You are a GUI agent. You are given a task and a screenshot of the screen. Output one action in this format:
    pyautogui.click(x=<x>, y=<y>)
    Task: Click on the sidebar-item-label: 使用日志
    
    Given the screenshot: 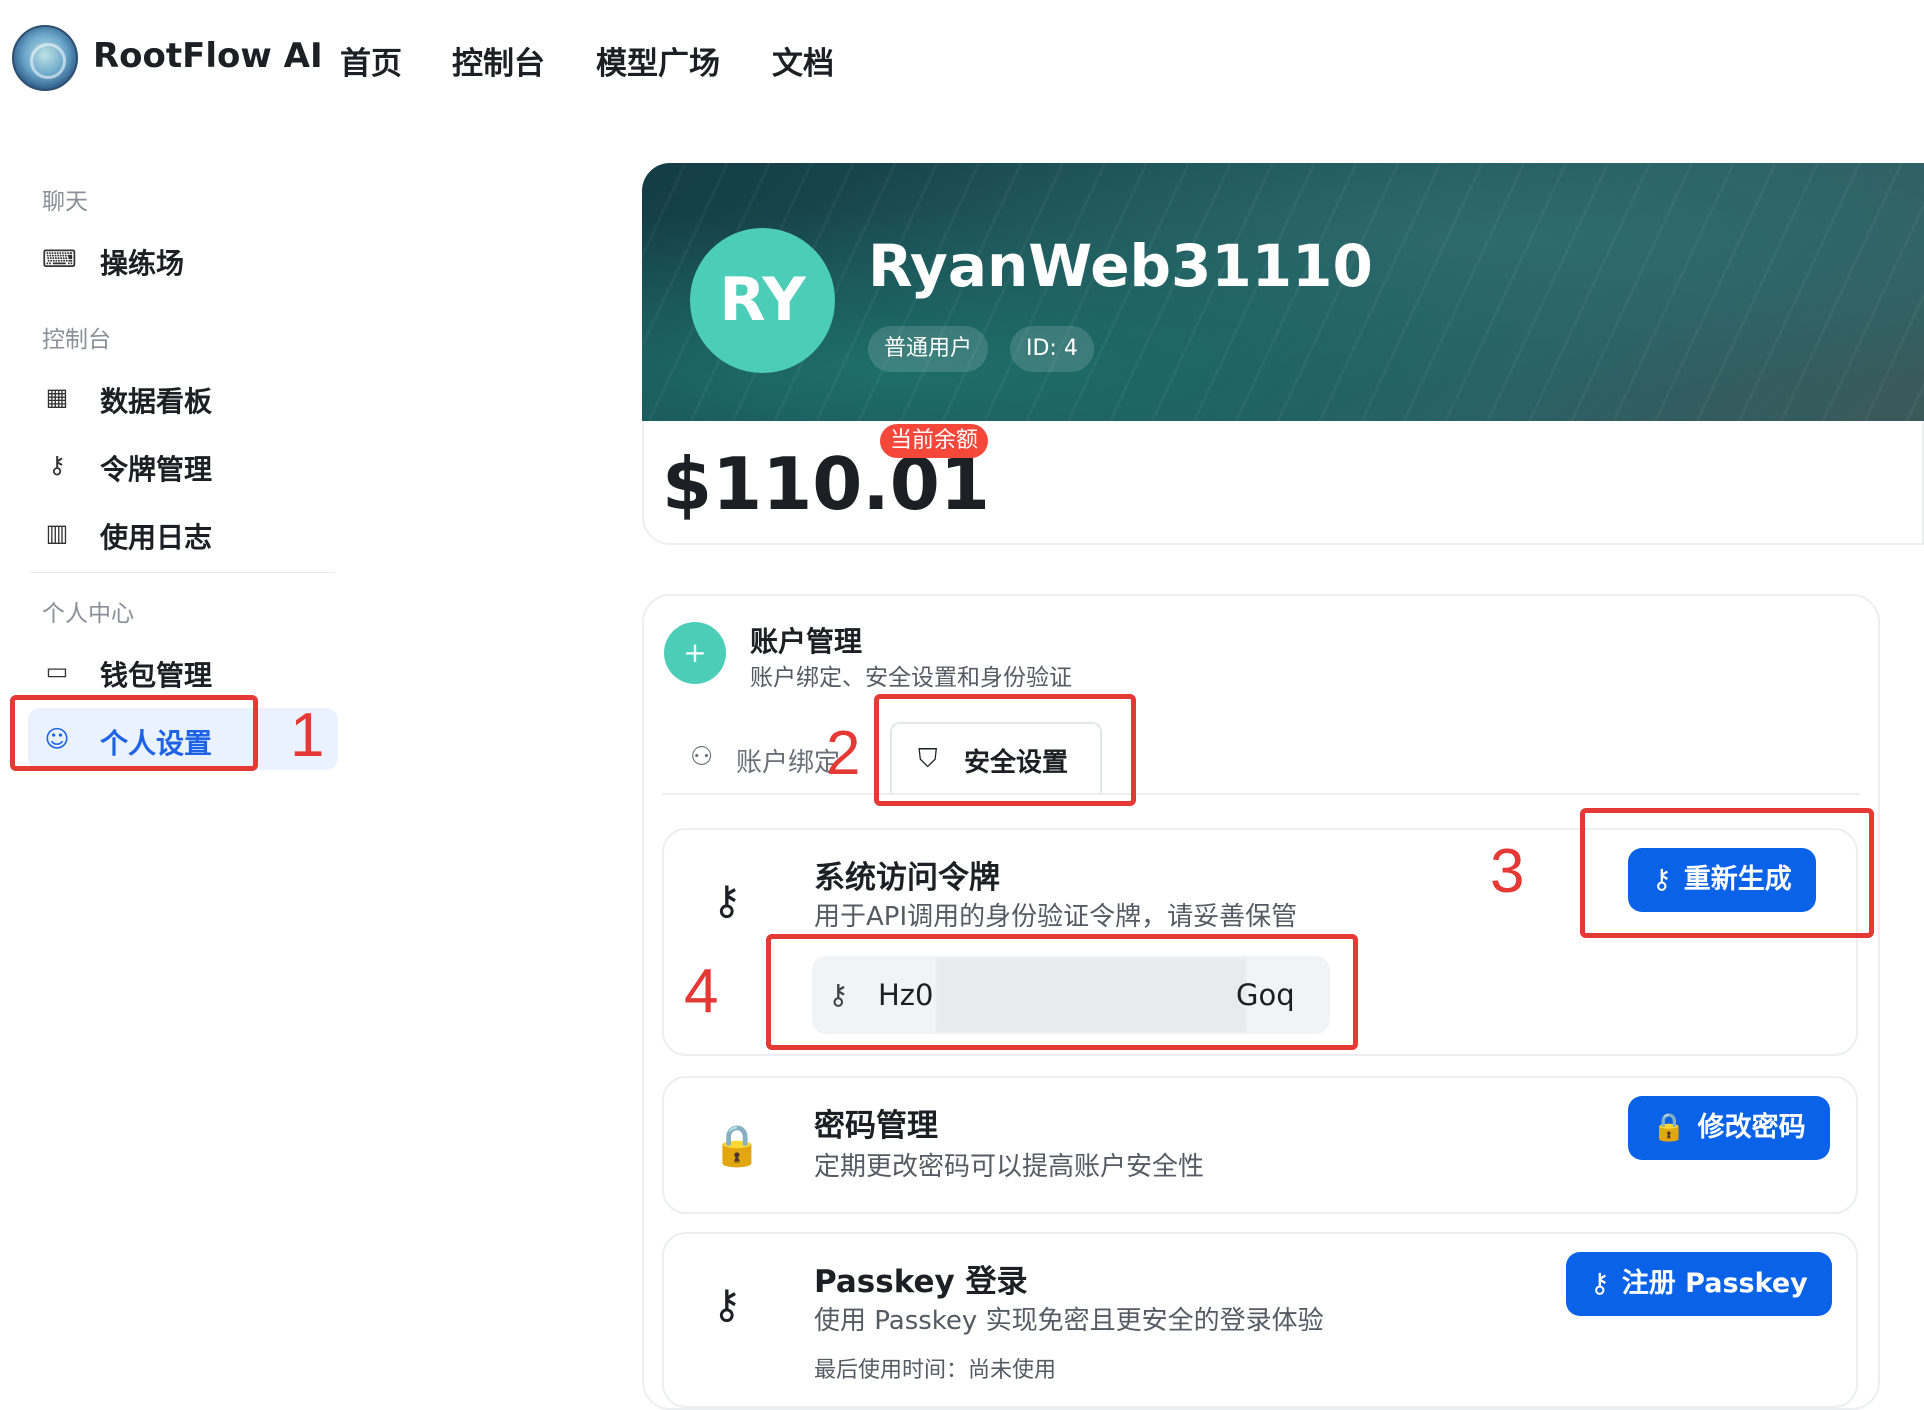 What is the action you would take?
    pyautogui.click(x=156, y=537)
    